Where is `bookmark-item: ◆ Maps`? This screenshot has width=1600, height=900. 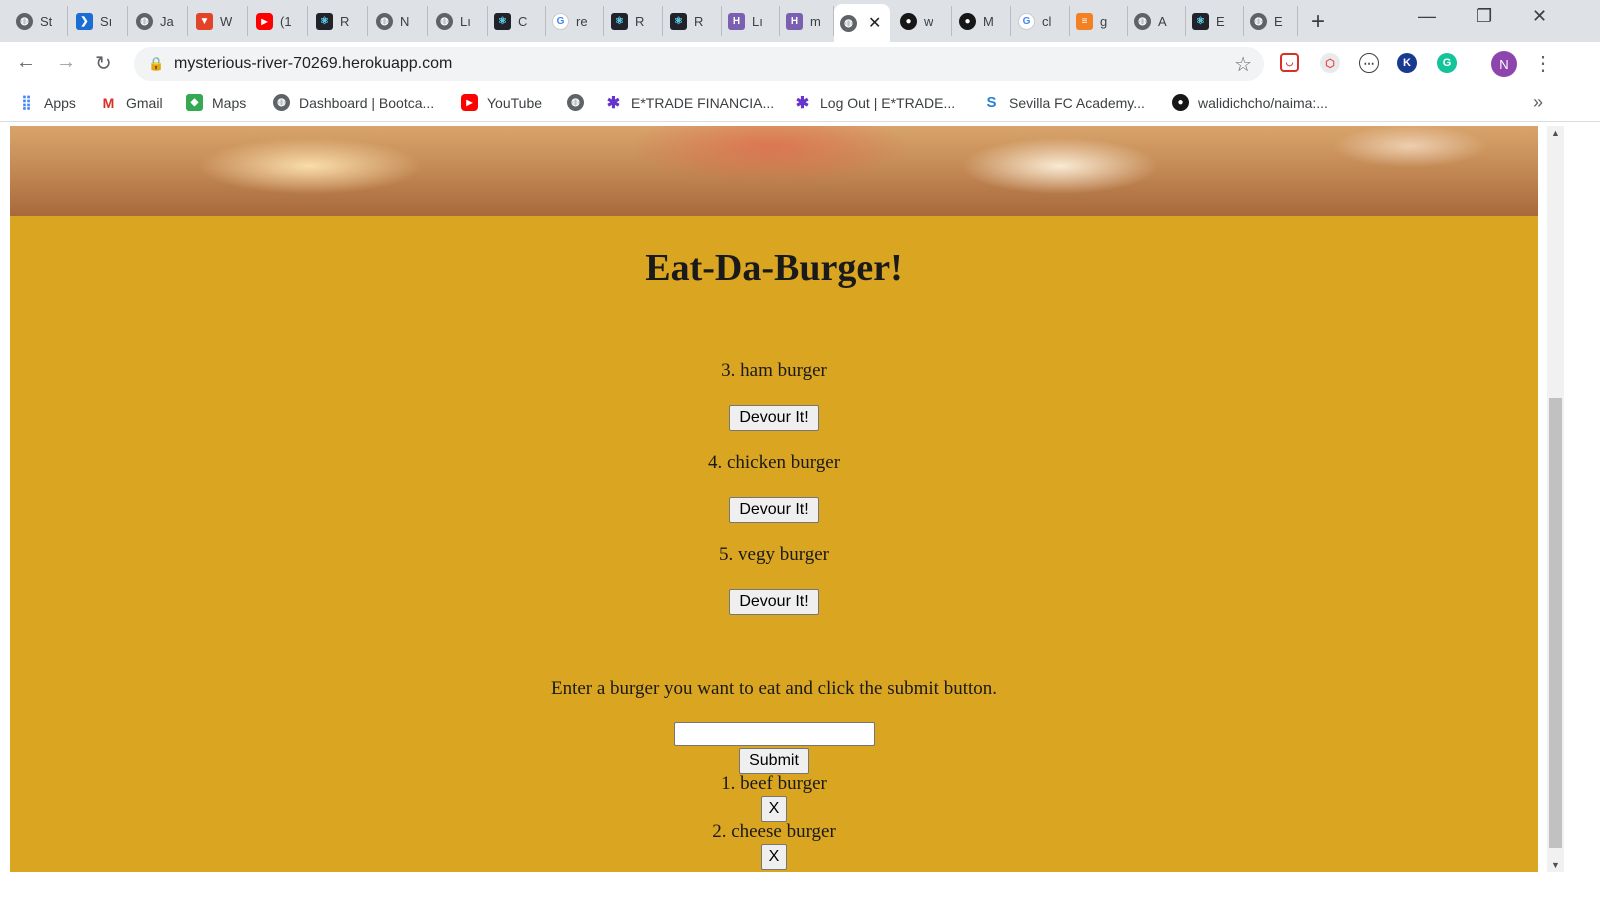
bookmark-item: ◆ Maps is located at coordinates (216, 102).